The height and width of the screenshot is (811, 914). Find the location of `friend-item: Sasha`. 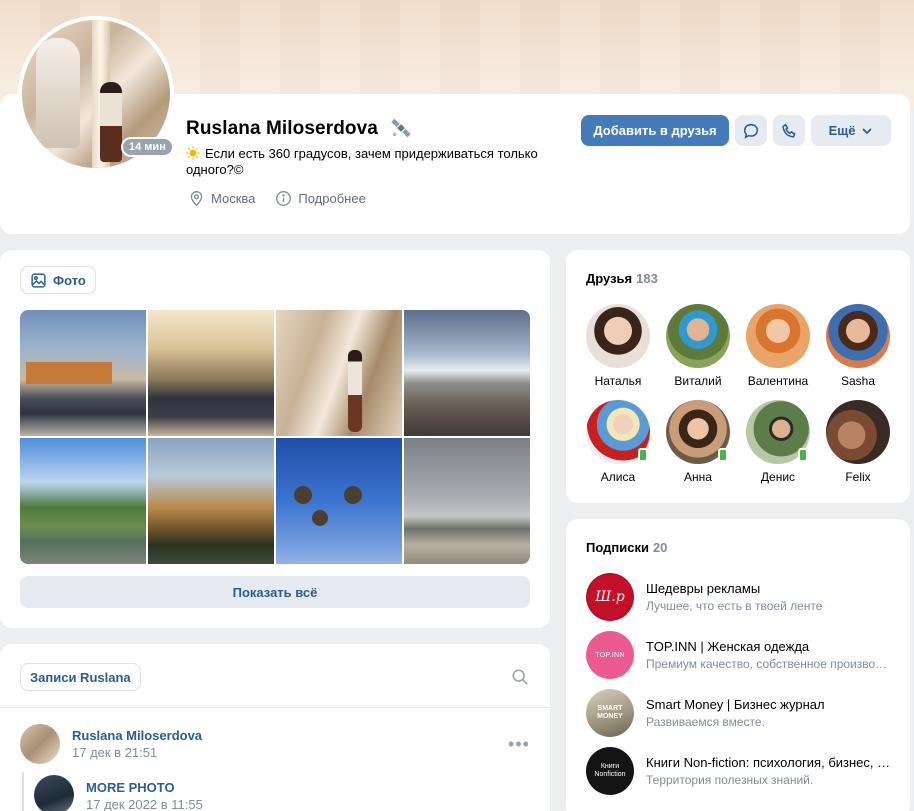

friend-item: Sasha is located at coordinates (858, 346).